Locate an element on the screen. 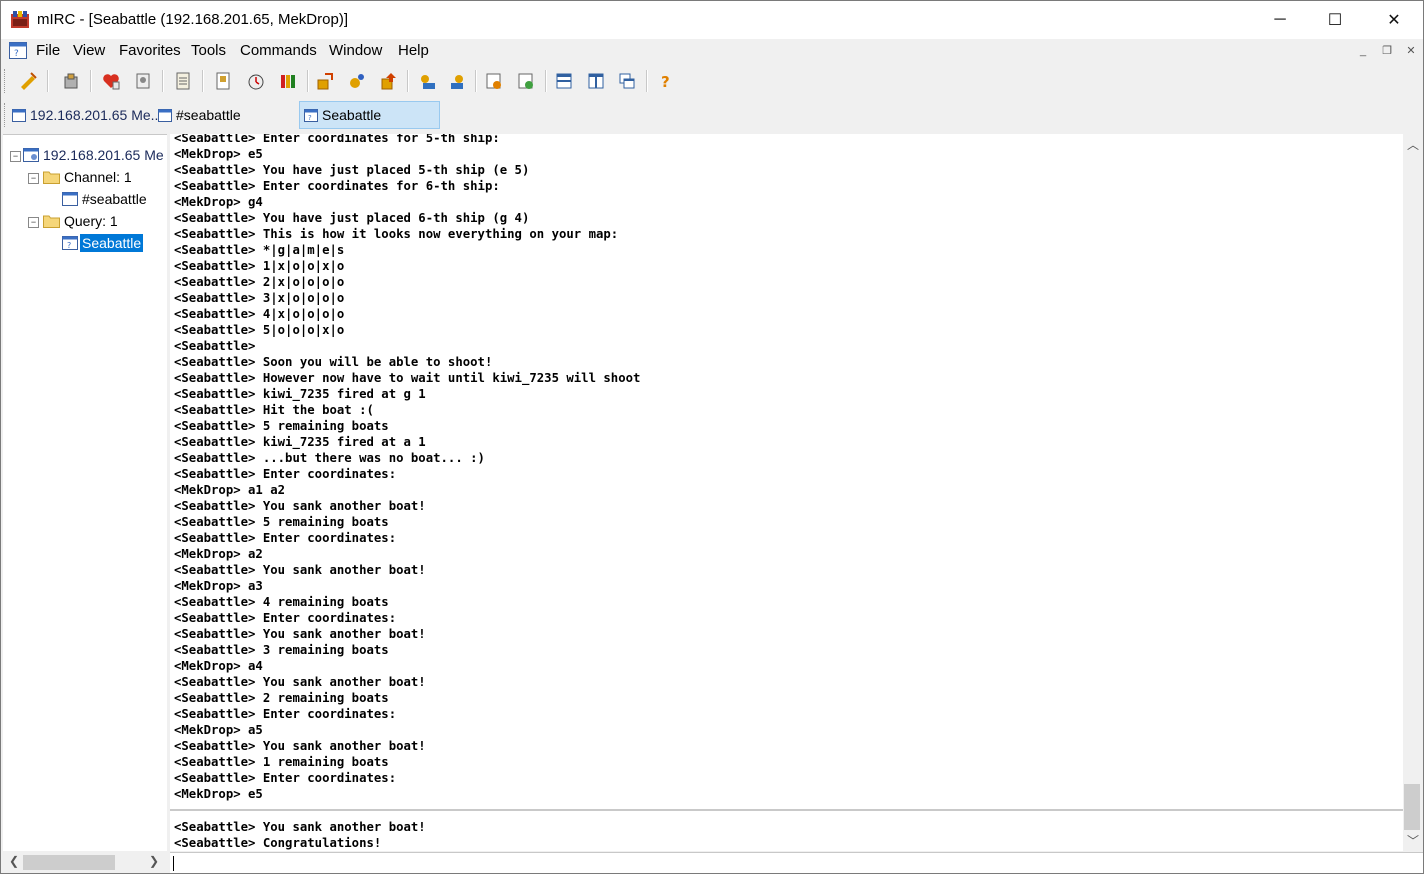 The image size is (1424, 874). chat-line: <Seabattle> 4|x|o|o|o|o is located at coordinates (259, 314).